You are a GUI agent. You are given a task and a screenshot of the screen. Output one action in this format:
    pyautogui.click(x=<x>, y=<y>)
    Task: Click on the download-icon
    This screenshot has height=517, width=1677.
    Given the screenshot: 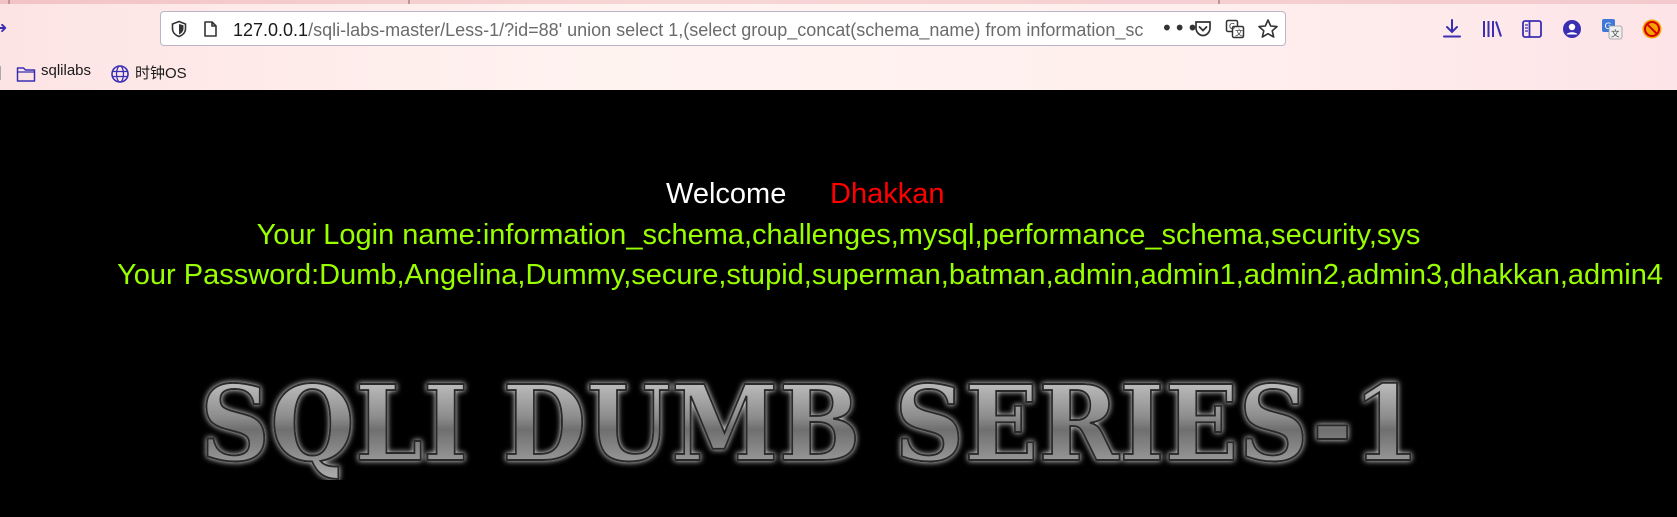 What is the action you would take?
    pyautogui.click(x=1452, y=29)
    